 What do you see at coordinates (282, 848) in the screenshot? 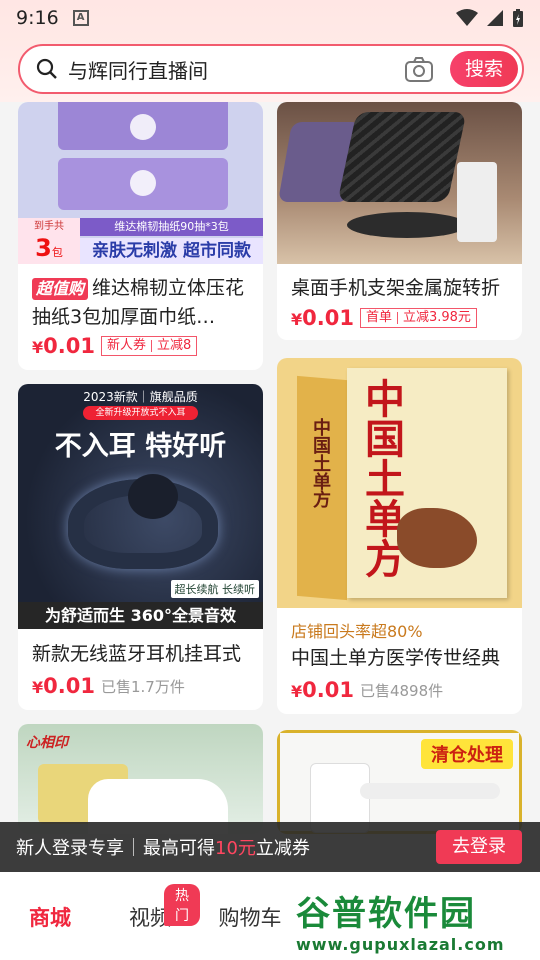
I see `banner-text-3: 立减券` at bounding box center [282, 848].